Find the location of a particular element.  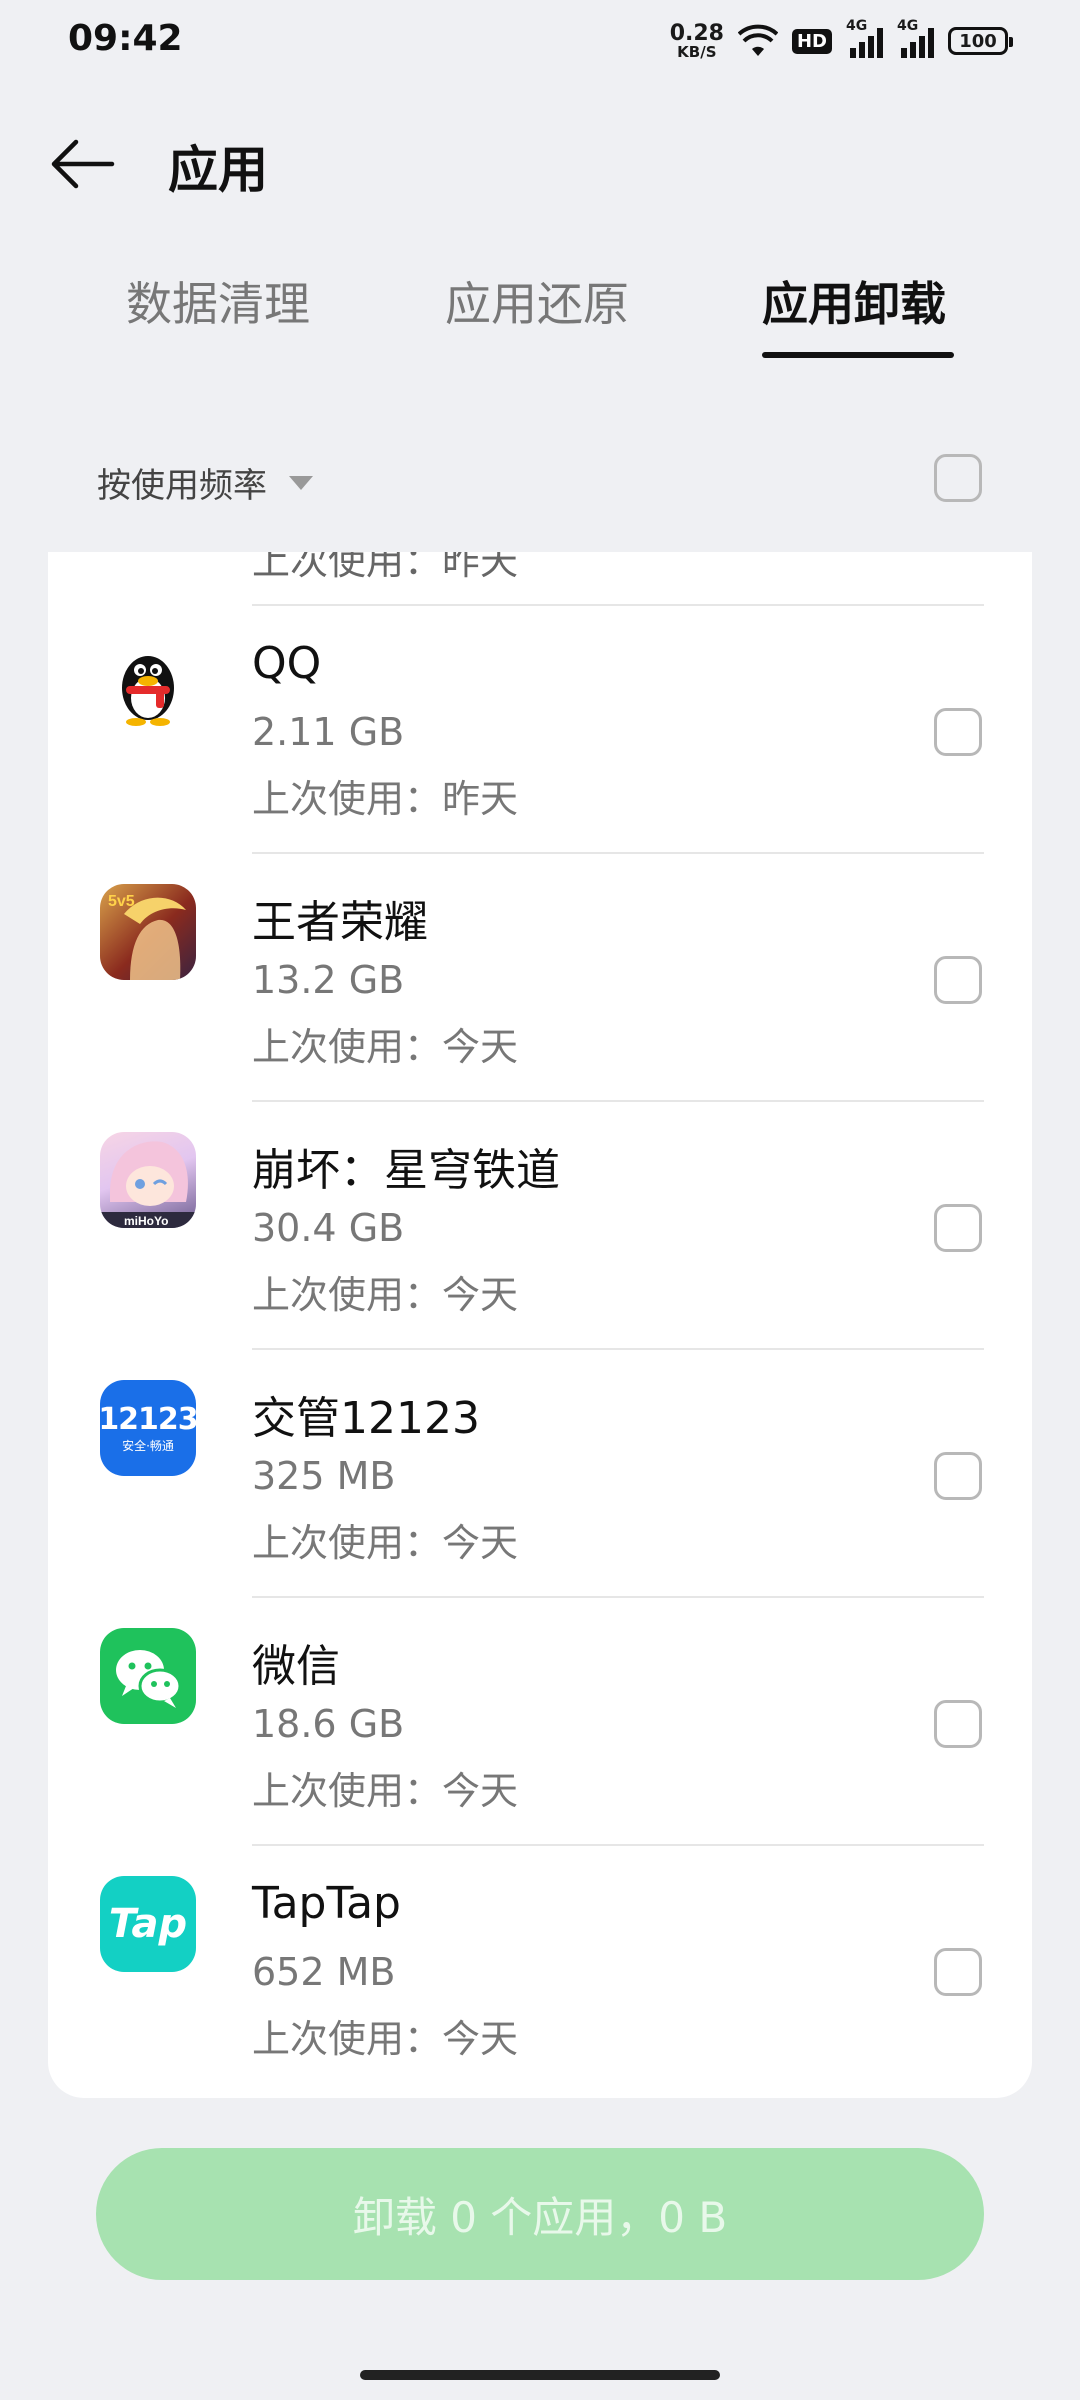

sort-dropdown: 按使用频率 is located at coordinates (205, 482).